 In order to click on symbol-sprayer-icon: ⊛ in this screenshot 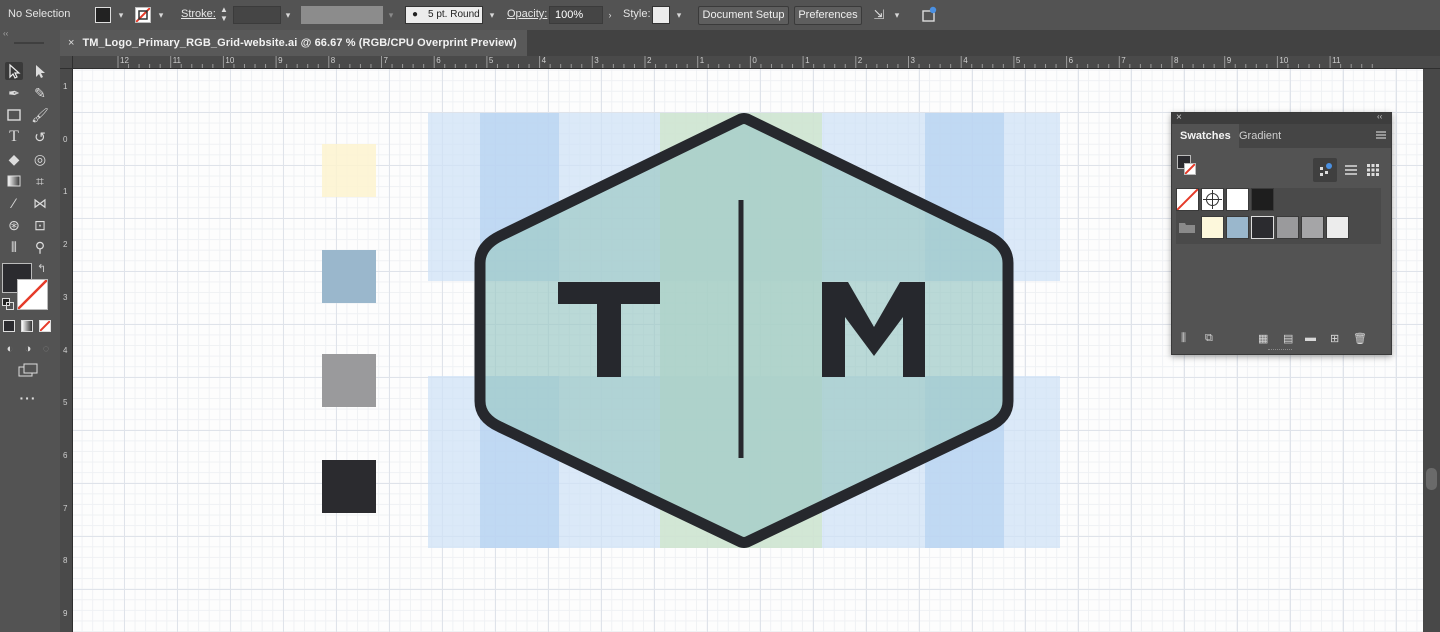, I will do `click(14, 225)`.